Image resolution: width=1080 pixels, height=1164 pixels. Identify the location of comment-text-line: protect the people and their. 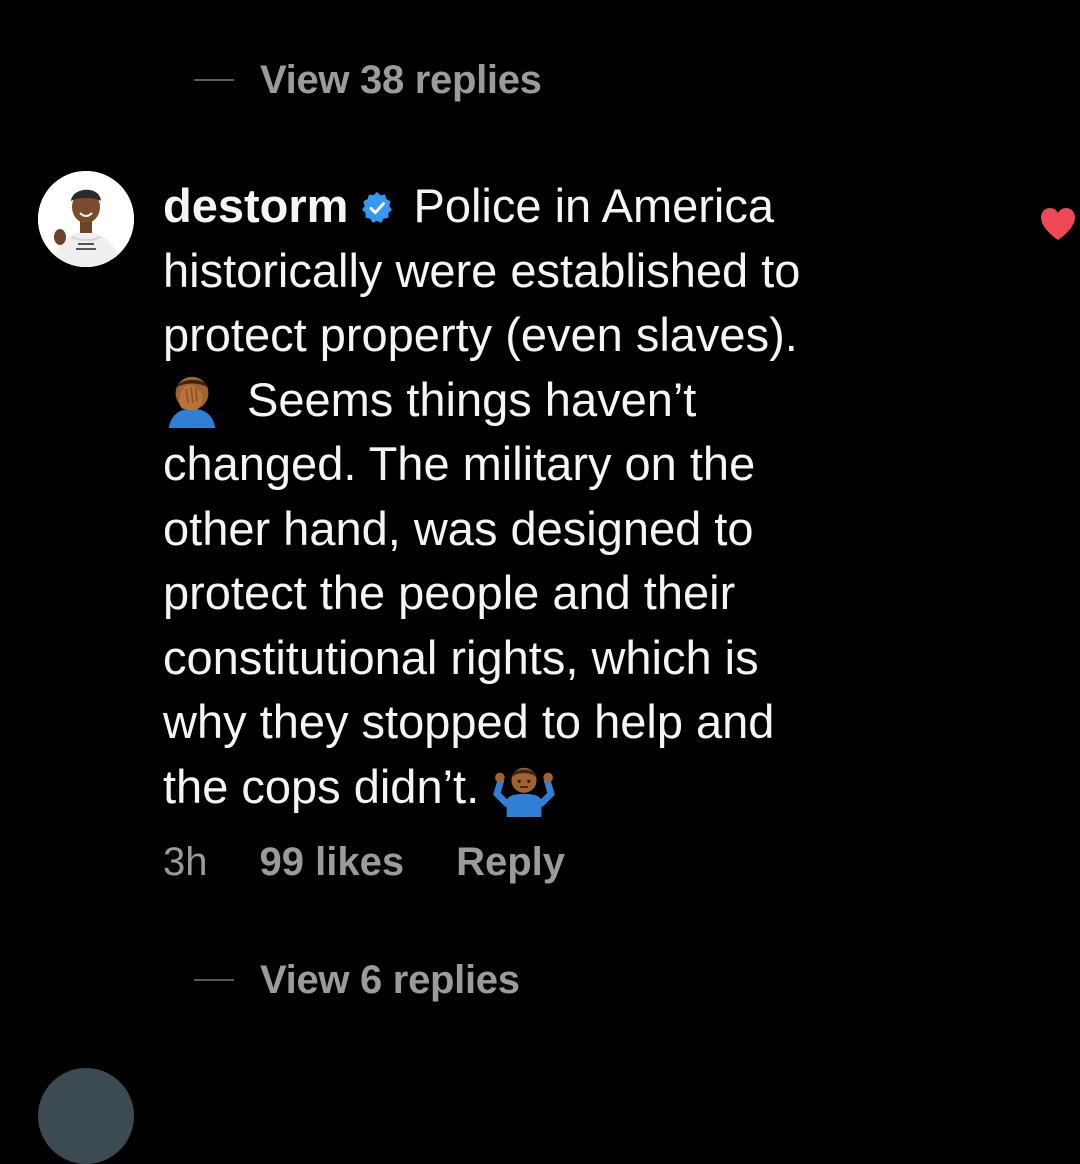
(449, 592).